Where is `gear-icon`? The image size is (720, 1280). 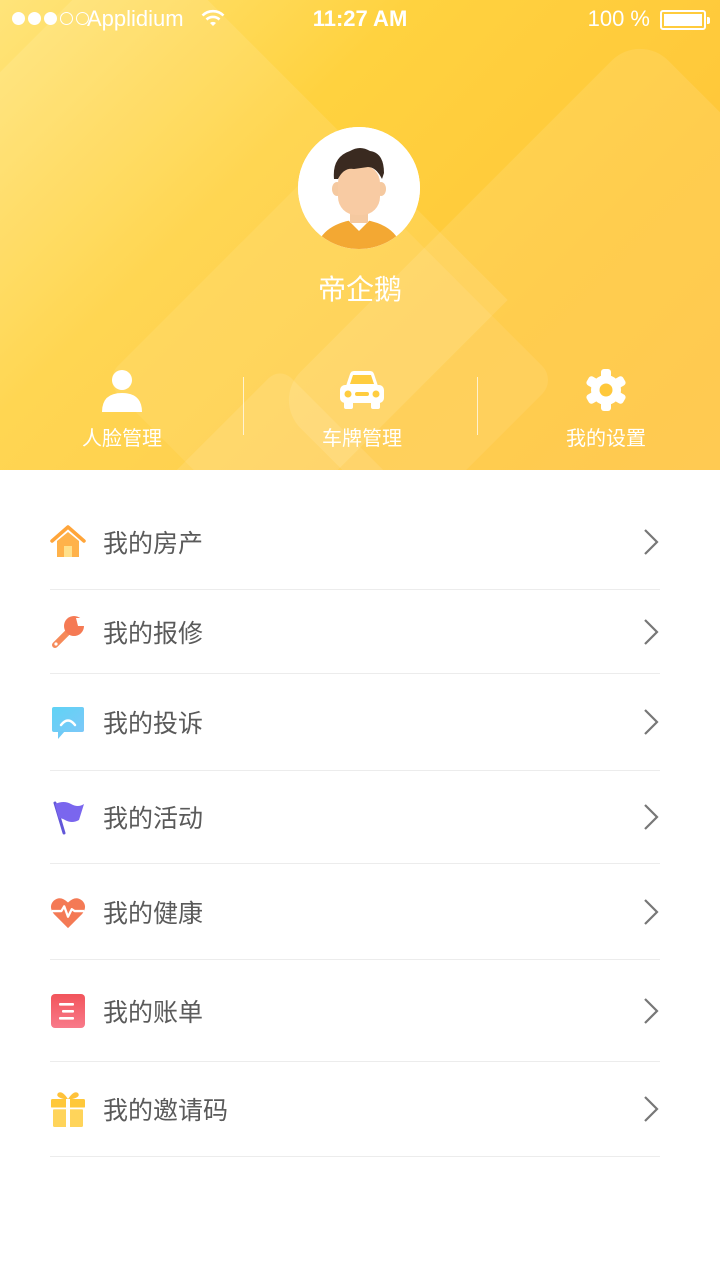 gear-icon is located at coordinates (603, 390).